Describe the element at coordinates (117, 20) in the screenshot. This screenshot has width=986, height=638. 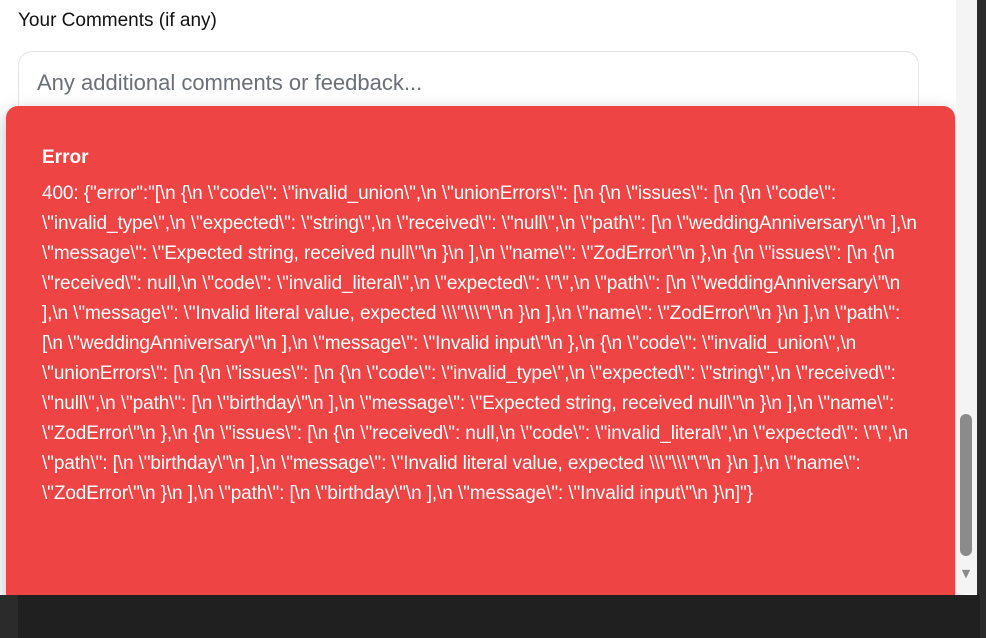
I see `comments-label: Your Comments (if any)` at that location.